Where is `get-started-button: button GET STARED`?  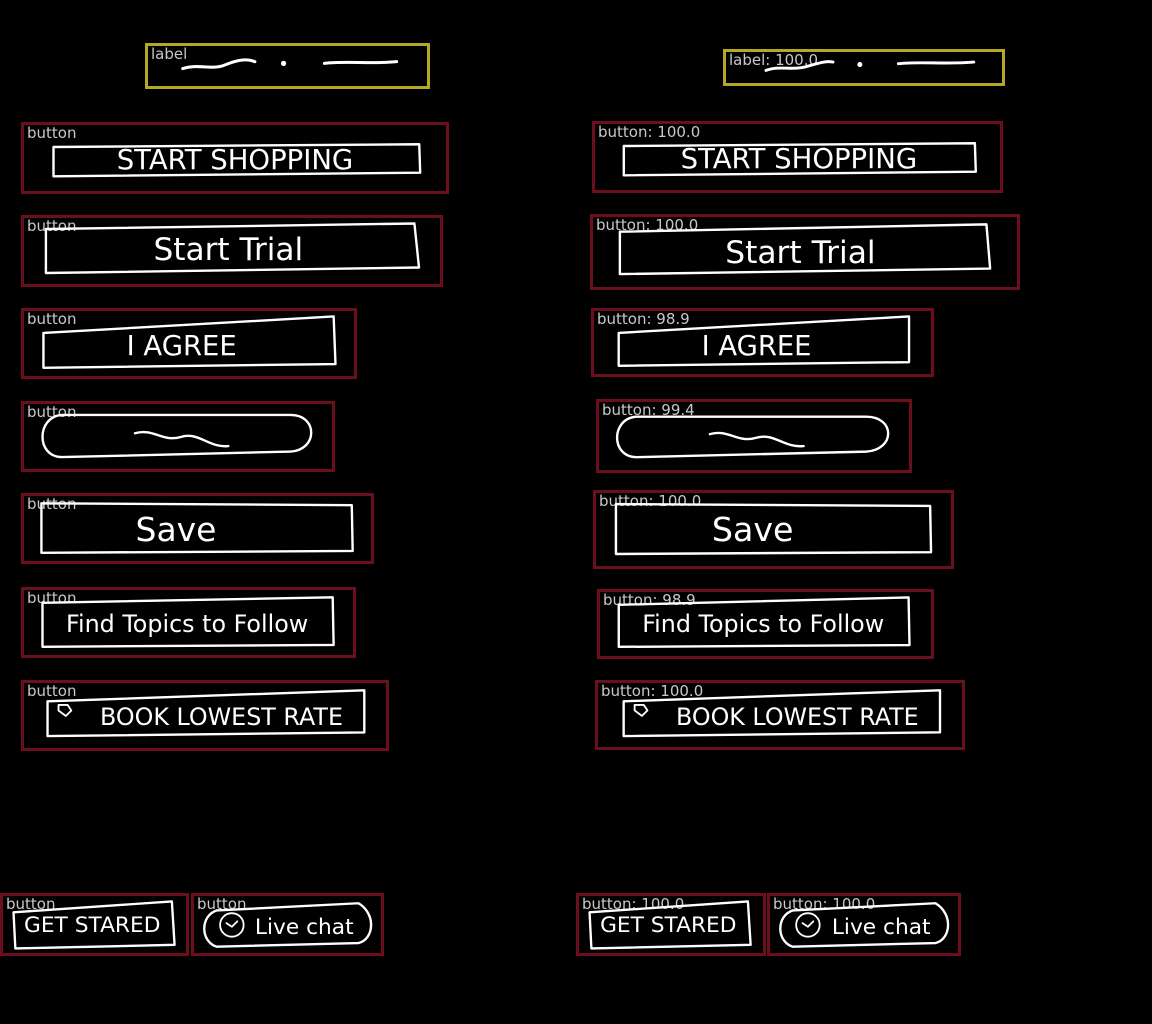
get-started-button: button GET STARED is located at coordinates (94, 924).